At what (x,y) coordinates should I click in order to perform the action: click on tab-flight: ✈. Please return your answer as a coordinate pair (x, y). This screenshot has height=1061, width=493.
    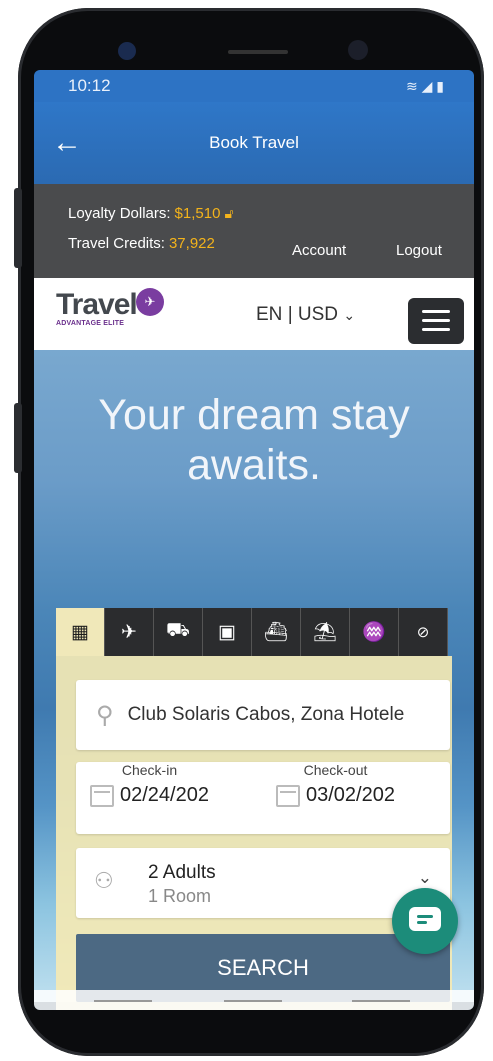
    Looking at the image, I should click on (129, 632).